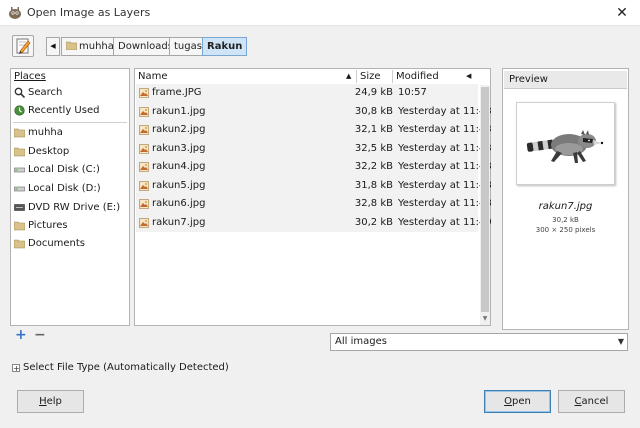  I want to click on column-header-size: Size, so click(370, 76).